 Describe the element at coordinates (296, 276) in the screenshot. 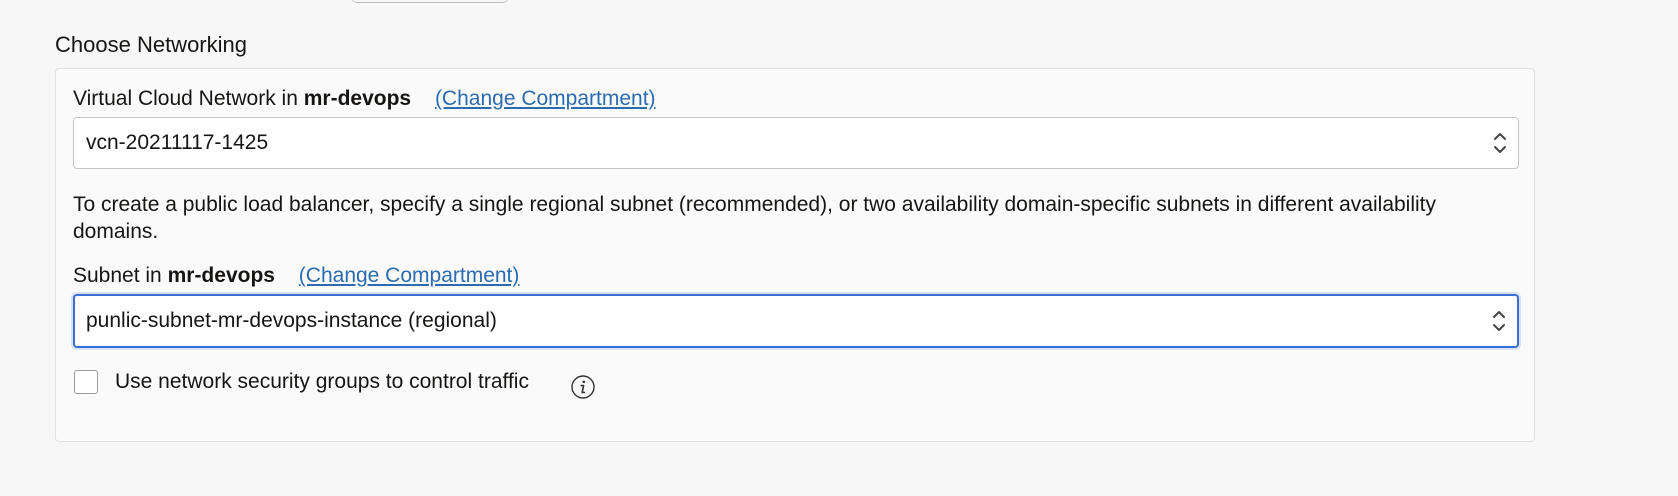

I see `subnet-label: Subnet in mr-devops (Change Compartment)` at that location.